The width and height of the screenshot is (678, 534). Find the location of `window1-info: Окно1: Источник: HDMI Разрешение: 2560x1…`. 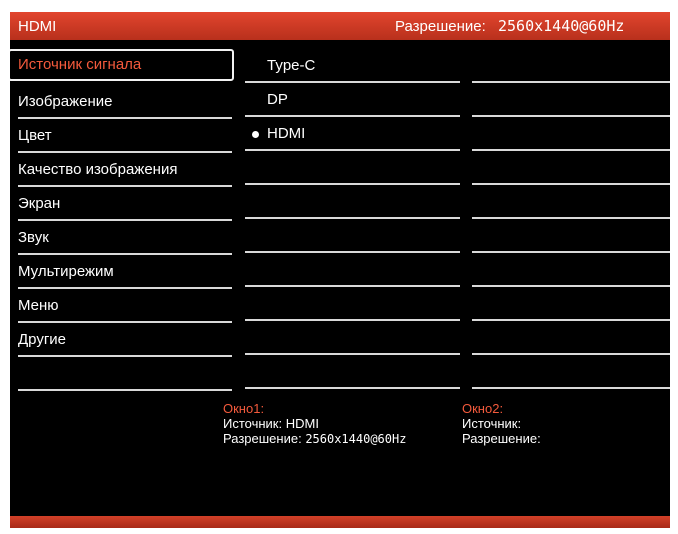

window1-info: Окно1: Источник: HDMI Разрешение: 2560x1… is located at coordinates (314, 424).